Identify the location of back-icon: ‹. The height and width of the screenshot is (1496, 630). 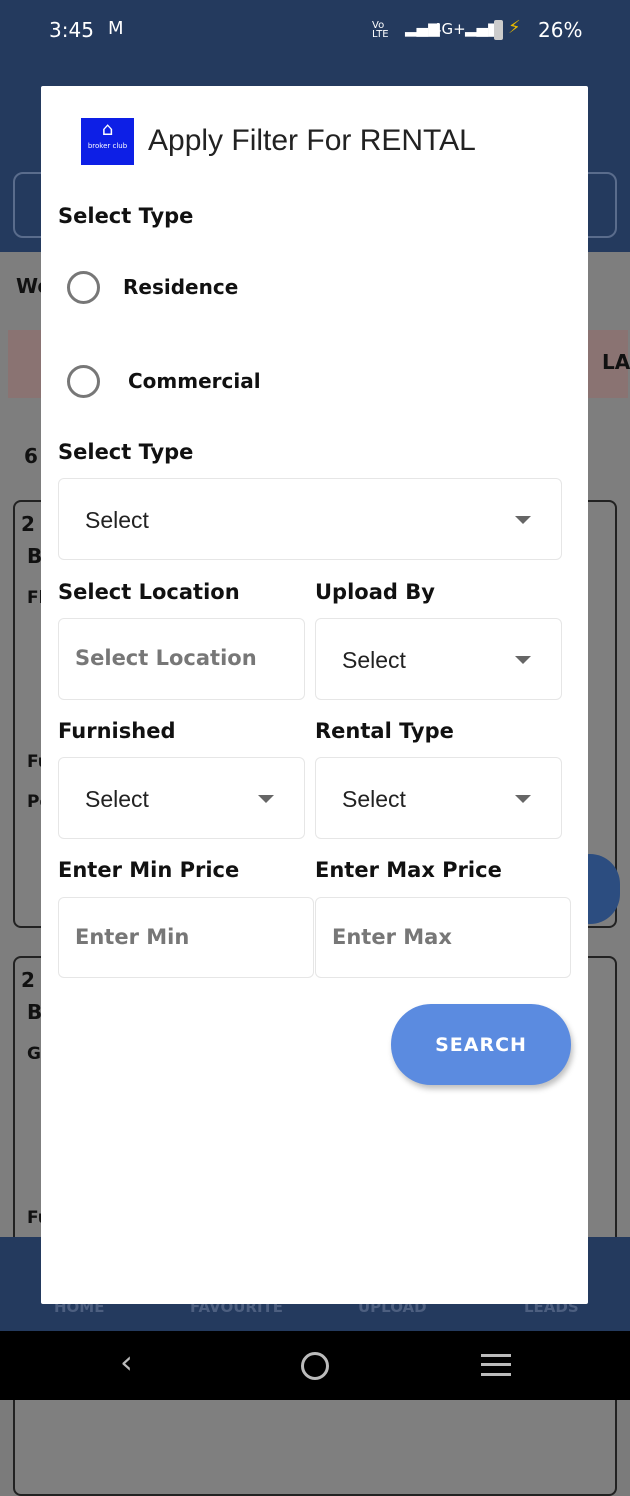
(126, 1362).